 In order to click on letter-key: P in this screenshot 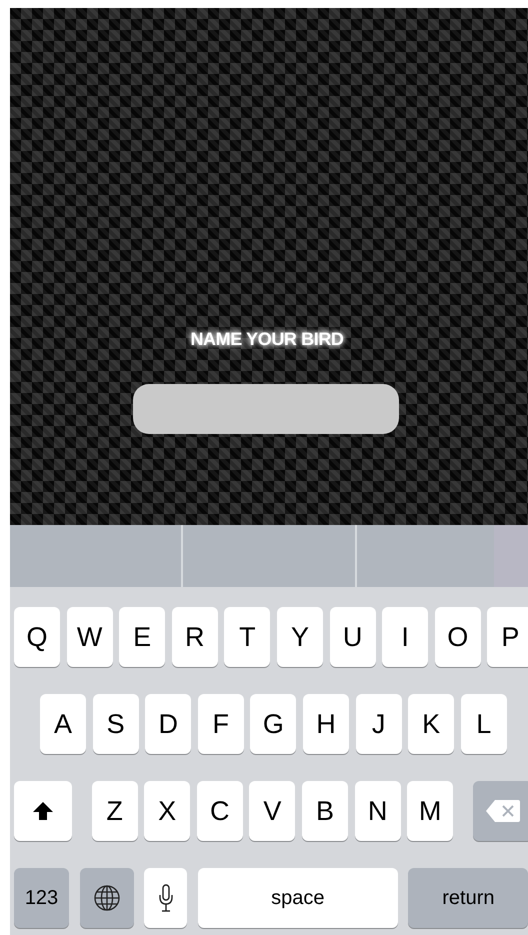, I will do `click(507, 637)`.